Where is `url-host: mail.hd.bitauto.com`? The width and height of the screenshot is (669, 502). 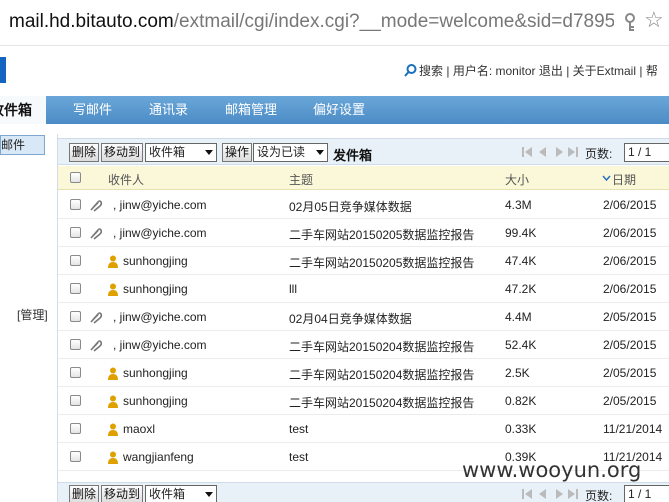
url-host: mail.hd.bitauto.com is located at coordinates (91, 21).